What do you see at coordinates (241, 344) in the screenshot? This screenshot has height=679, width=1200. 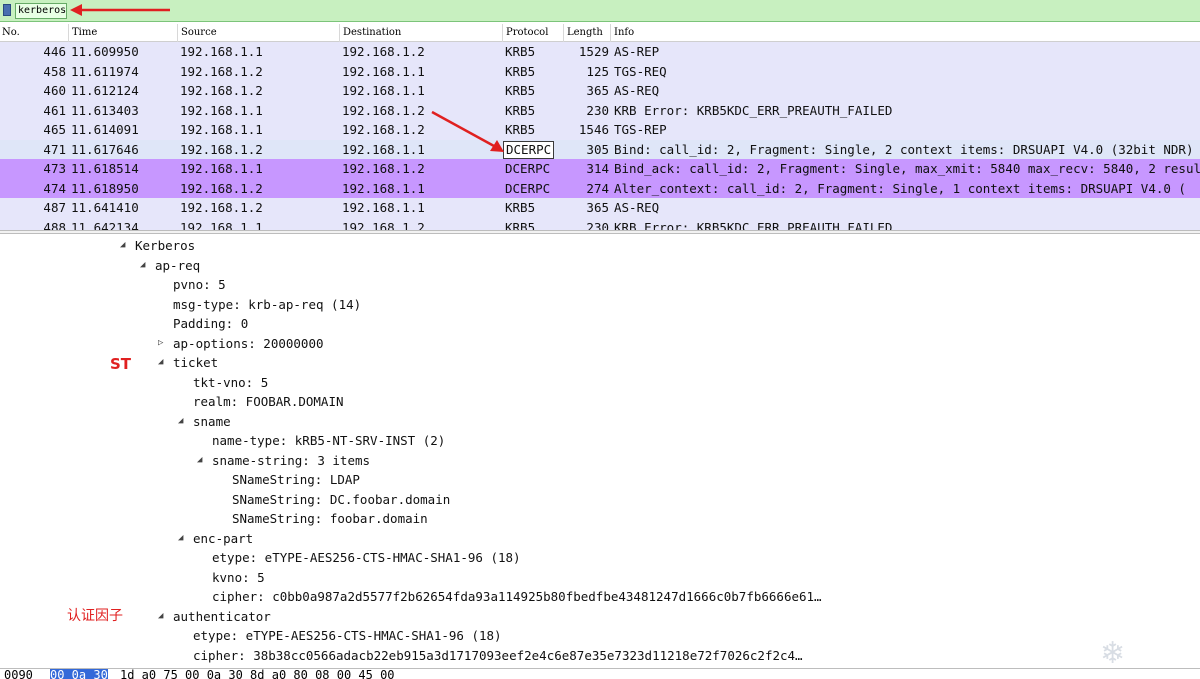 I see `tree-node: ▷ ap-options: 20000000` at bounding box center [241, 344].